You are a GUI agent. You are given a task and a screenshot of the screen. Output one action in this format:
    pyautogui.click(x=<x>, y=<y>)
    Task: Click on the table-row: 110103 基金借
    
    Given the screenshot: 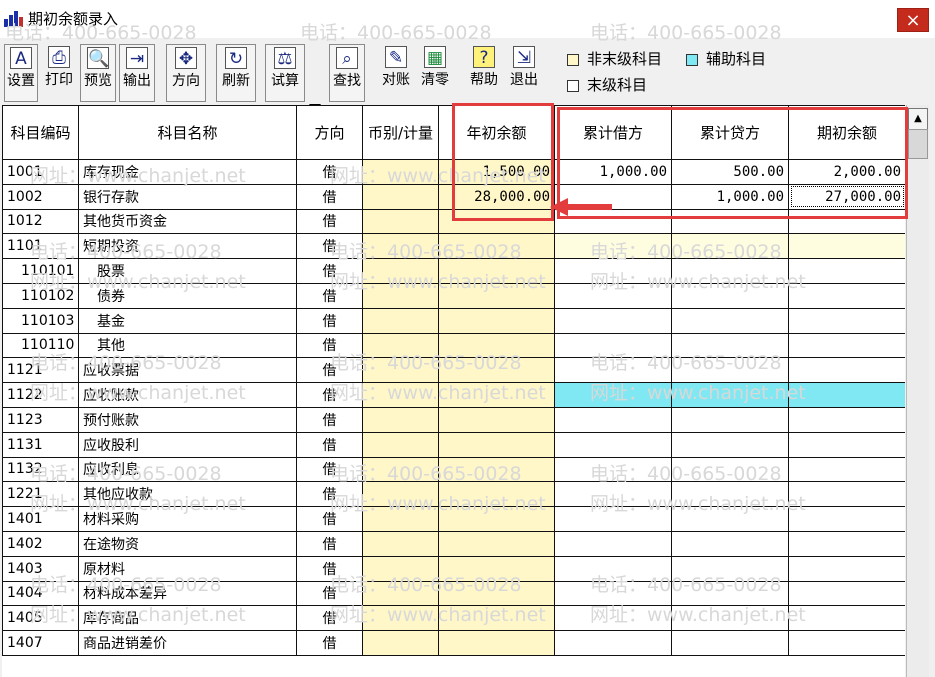 What is the action you would take?
    pyautogui.click(x=453, y=320)
    